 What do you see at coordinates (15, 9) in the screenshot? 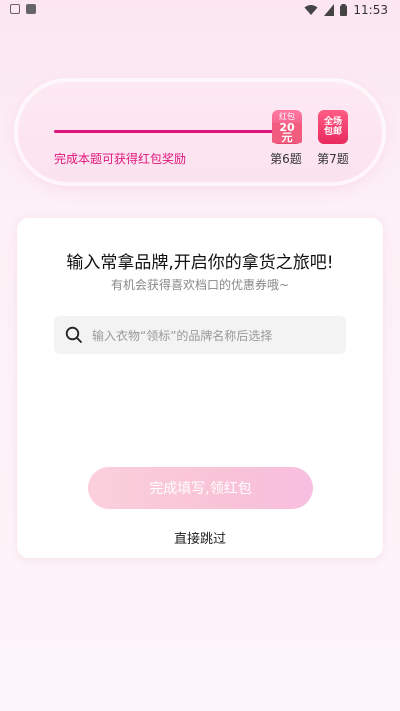
I see `notification-icon` at bounding box center [15, 9].